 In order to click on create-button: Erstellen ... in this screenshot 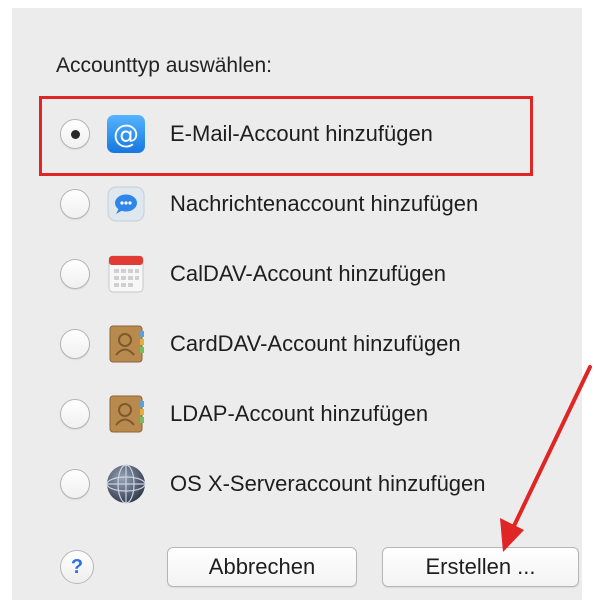, I will do `click(480, 567)`.